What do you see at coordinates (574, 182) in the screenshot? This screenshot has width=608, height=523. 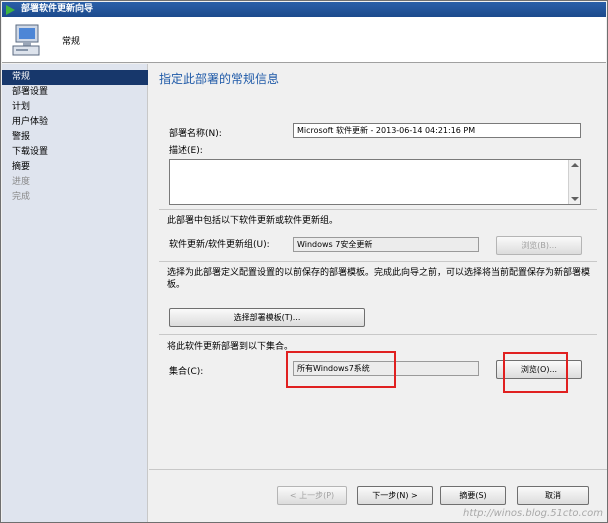 I see `description-scrollbar` at bounding box center [574, 182].